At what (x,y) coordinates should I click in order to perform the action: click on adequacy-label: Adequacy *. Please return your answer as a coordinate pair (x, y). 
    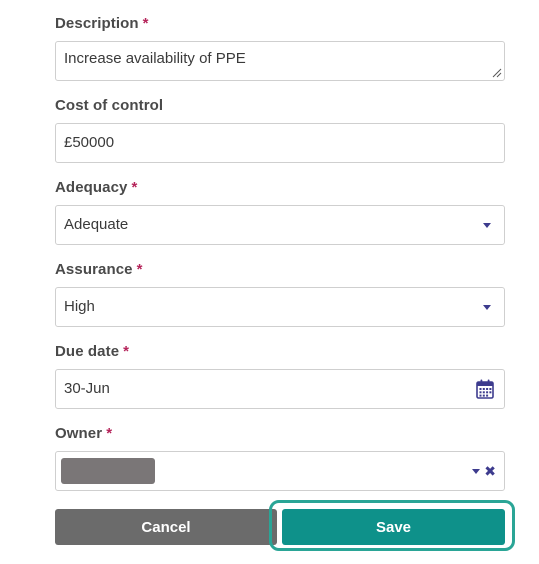
    Looking at the image, I should click on (96, 187).